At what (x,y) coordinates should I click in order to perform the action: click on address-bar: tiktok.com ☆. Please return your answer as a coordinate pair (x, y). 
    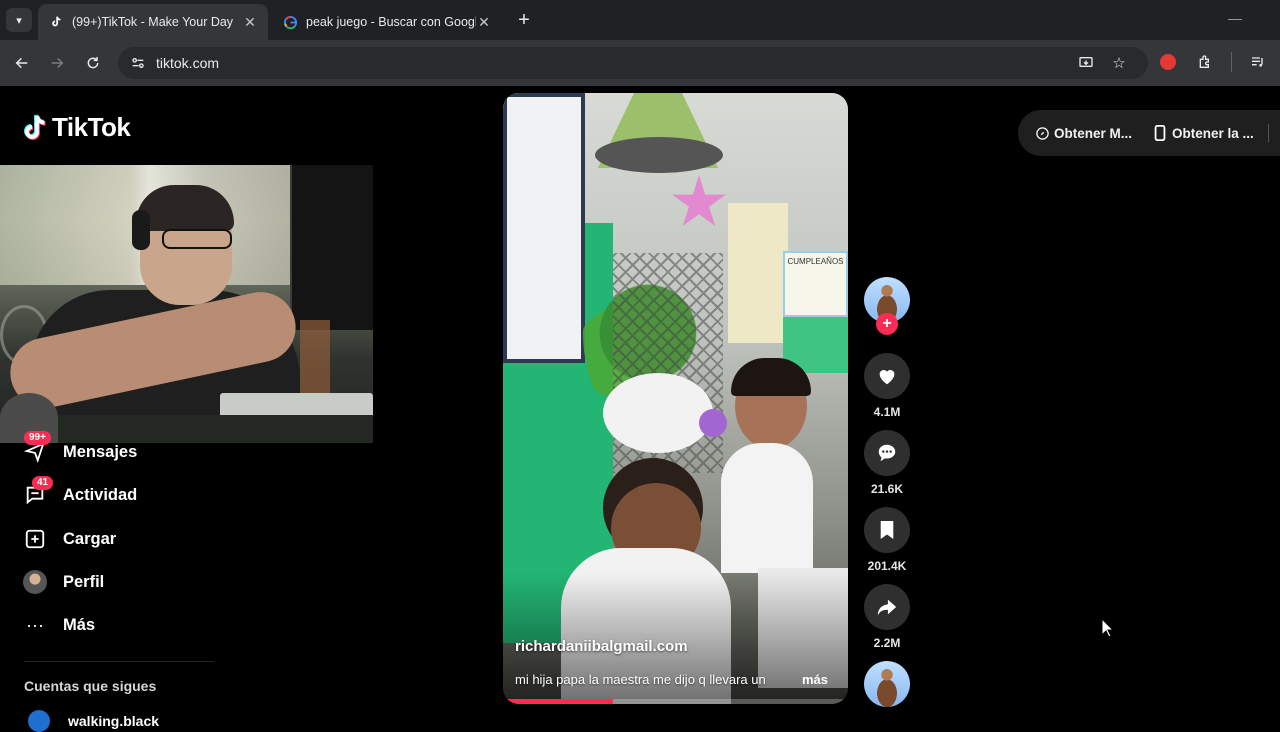
    Looking at the image, I should click on (633, 63).